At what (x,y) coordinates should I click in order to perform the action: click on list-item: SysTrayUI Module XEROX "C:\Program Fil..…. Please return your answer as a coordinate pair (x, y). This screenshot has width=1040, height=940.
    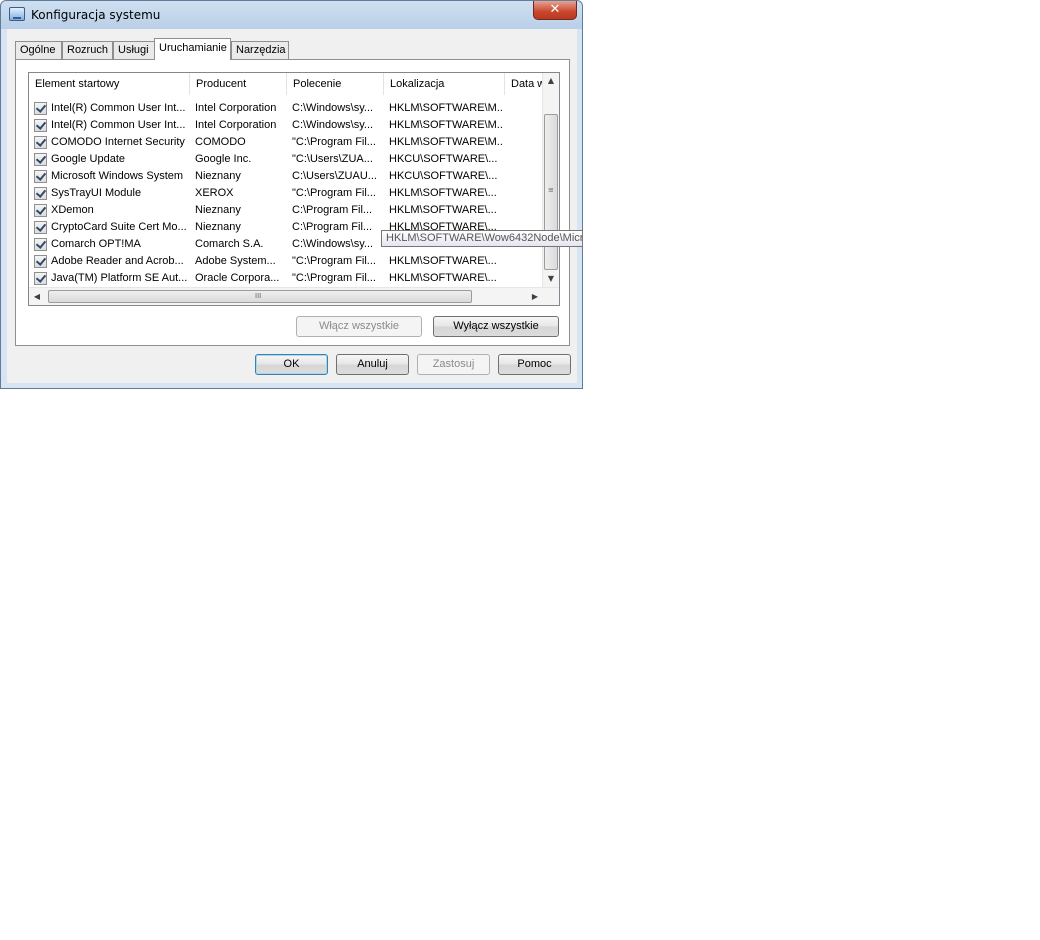
    Looking at the image, I should click on (286, 193).